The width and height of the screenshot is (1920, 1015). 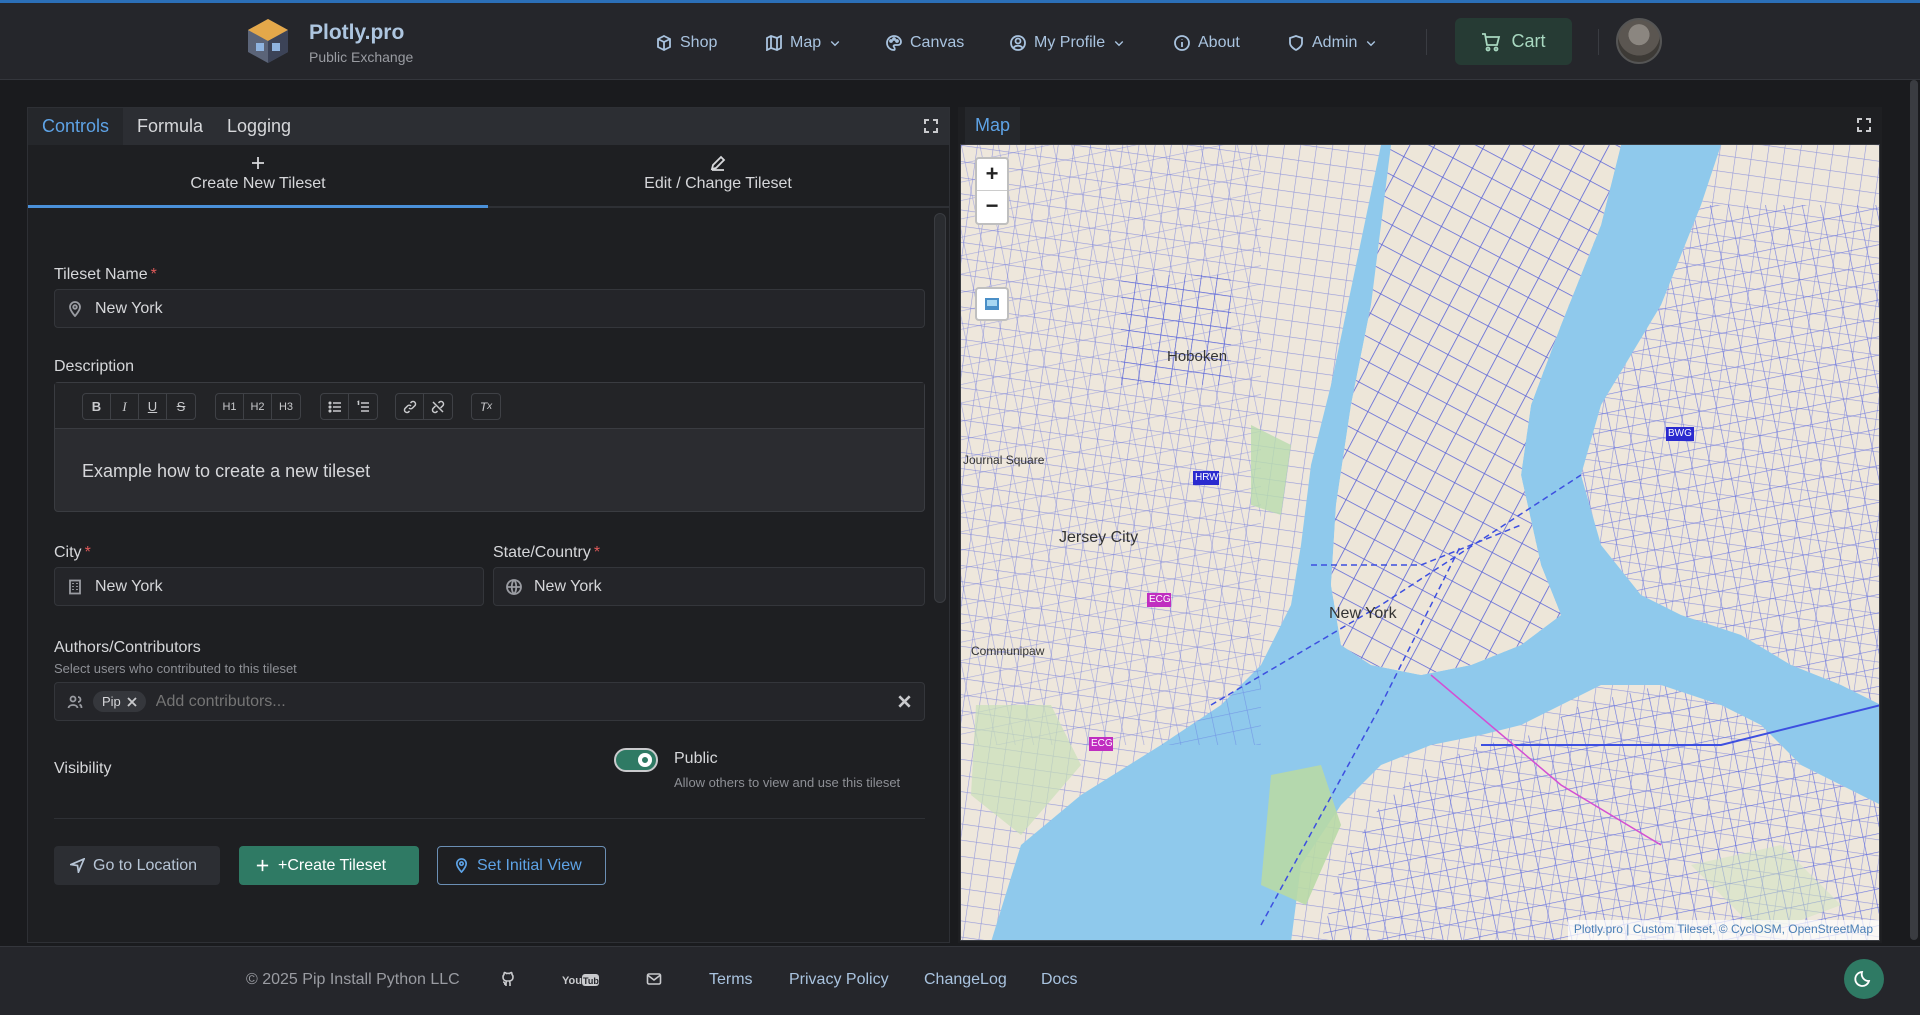 I want to click on strikethrough-button: S, so click(x=181, y=406).